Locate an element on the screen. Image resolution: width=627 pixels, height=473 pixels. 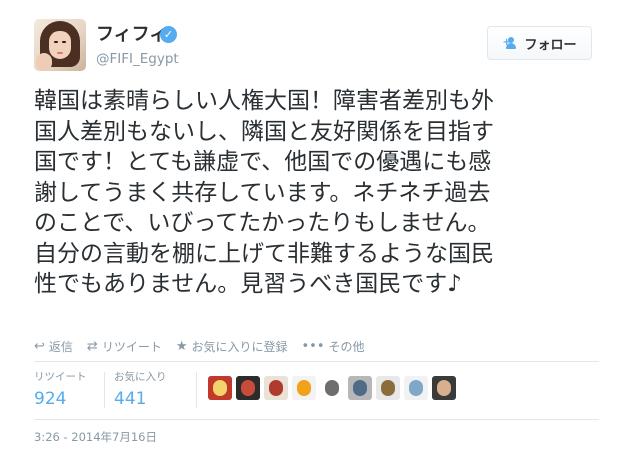
tweet-line: 自分の言動を棚に上げて非難するような国民 is located at coordinates (264, 253).